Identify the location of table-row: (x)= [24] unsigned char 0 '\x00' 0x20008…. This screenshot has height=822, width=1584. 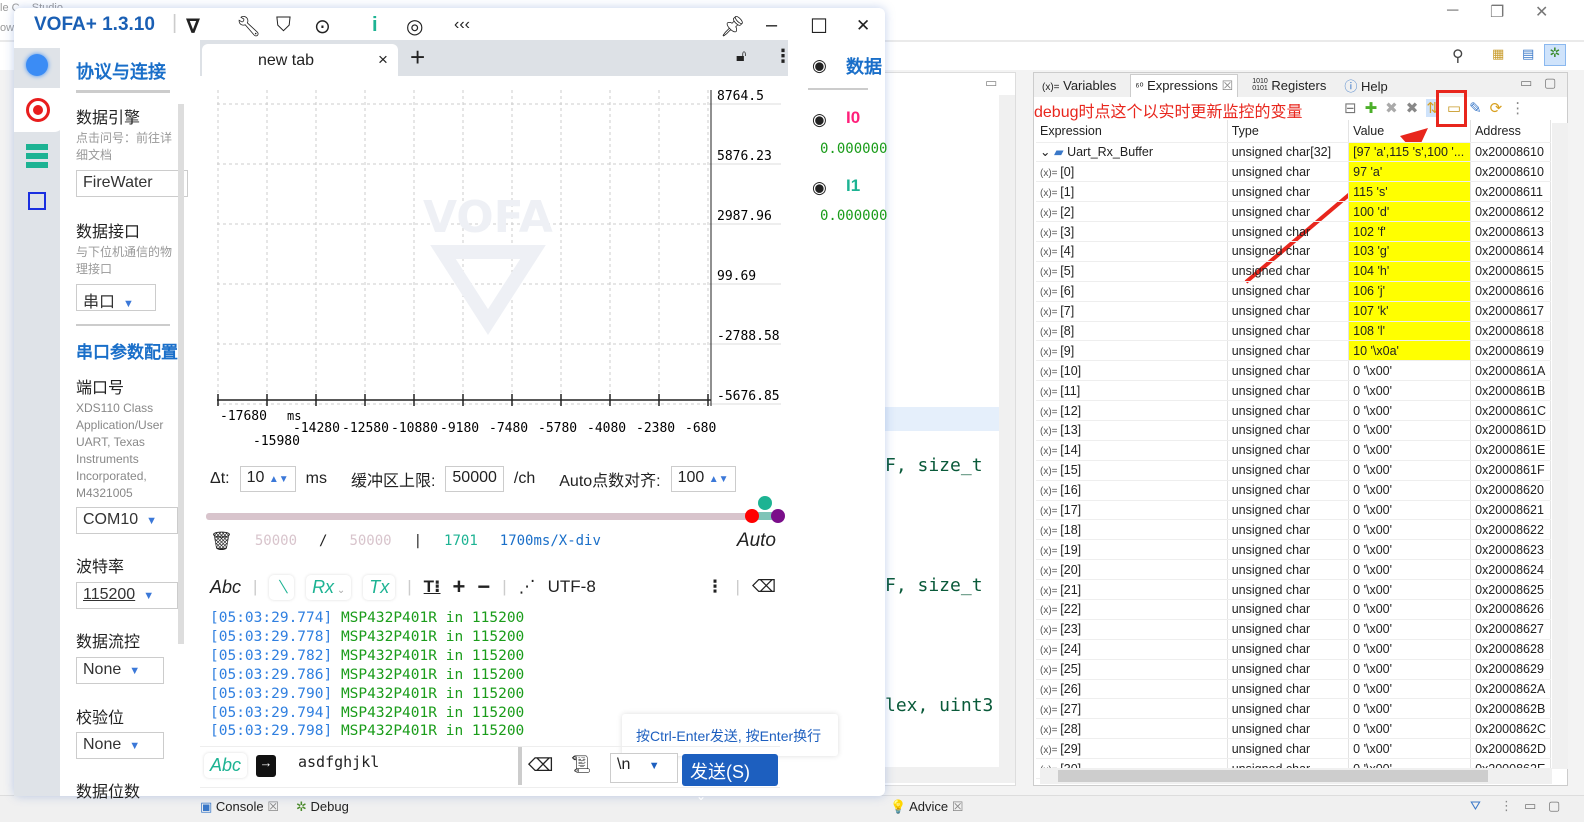
(1293, 649).